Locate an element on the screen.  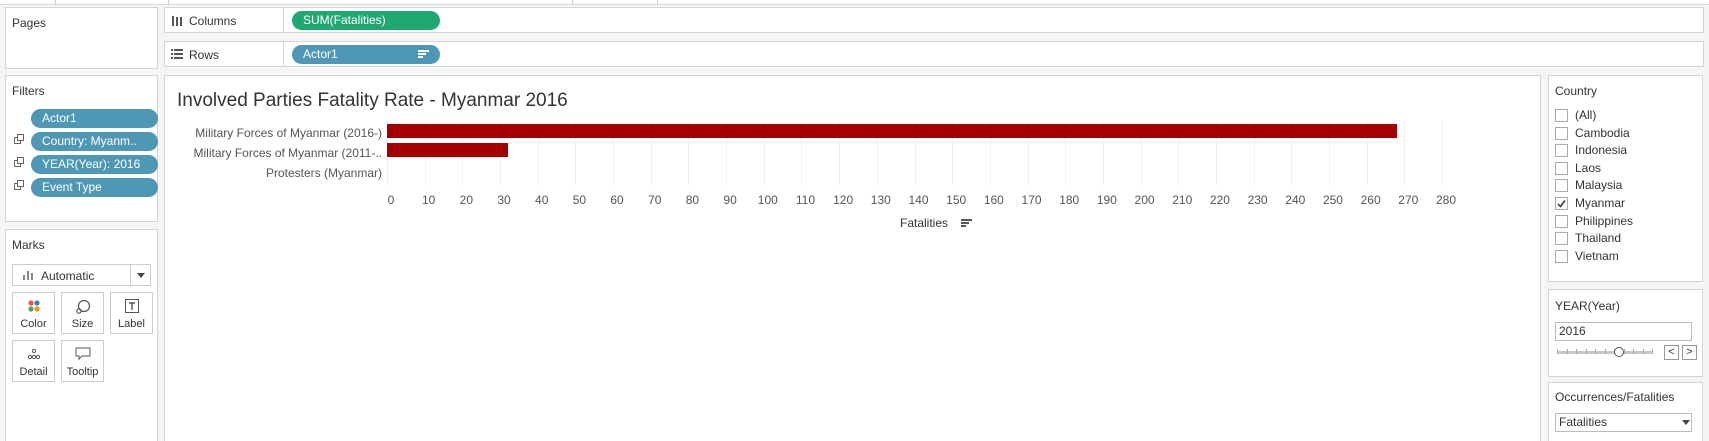
x-tick-label: 110 is located at coordinates (805, 200).